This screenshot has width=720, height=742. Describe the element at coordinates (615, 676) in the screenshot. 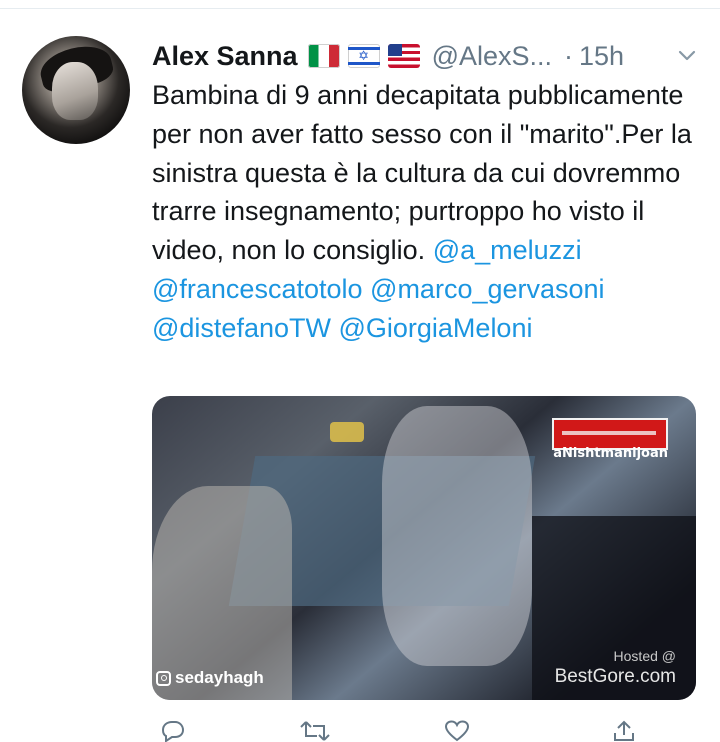

I see `hosted-site: BestGore.com` at that location.